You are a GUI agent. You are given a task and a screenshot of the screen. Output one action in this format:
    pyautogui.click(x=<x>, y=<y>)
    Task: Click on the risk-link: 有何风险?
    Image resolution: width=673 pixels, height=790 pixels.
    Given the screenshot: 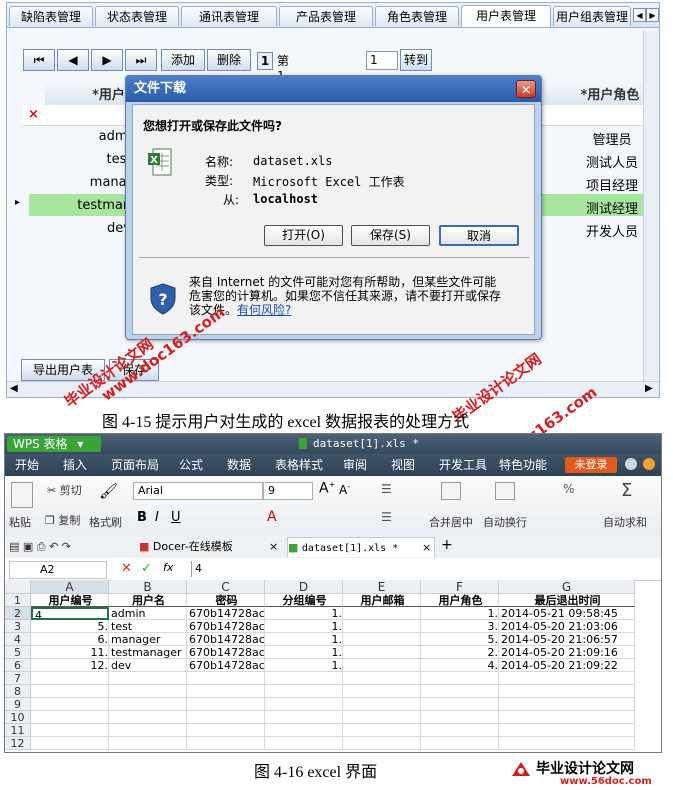 What is the action you would take?
    pyautogui.click(x=264, y=310)
    